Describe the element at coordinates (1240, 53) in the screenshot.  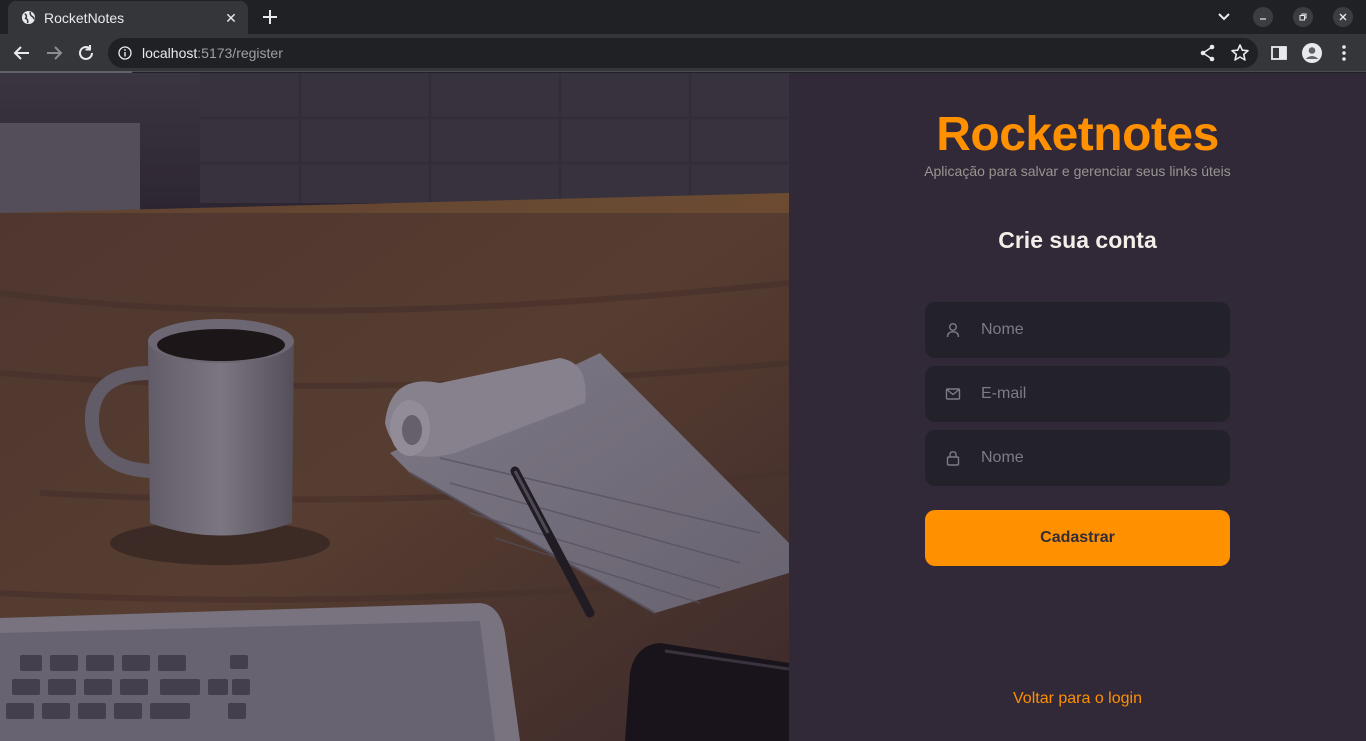
I see `bookmark-star-icon` at that location.